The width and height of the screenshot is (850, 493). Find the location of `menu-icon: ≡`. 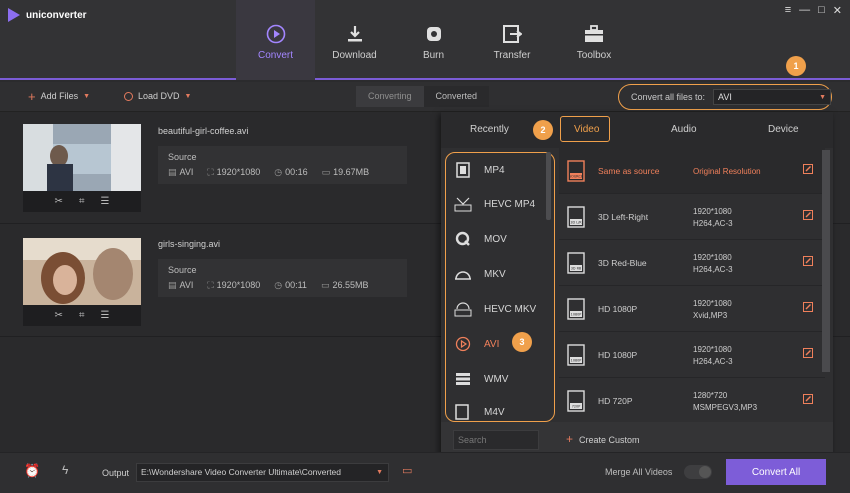

menu-icon: ≡ is located at coordinates (788, 10).